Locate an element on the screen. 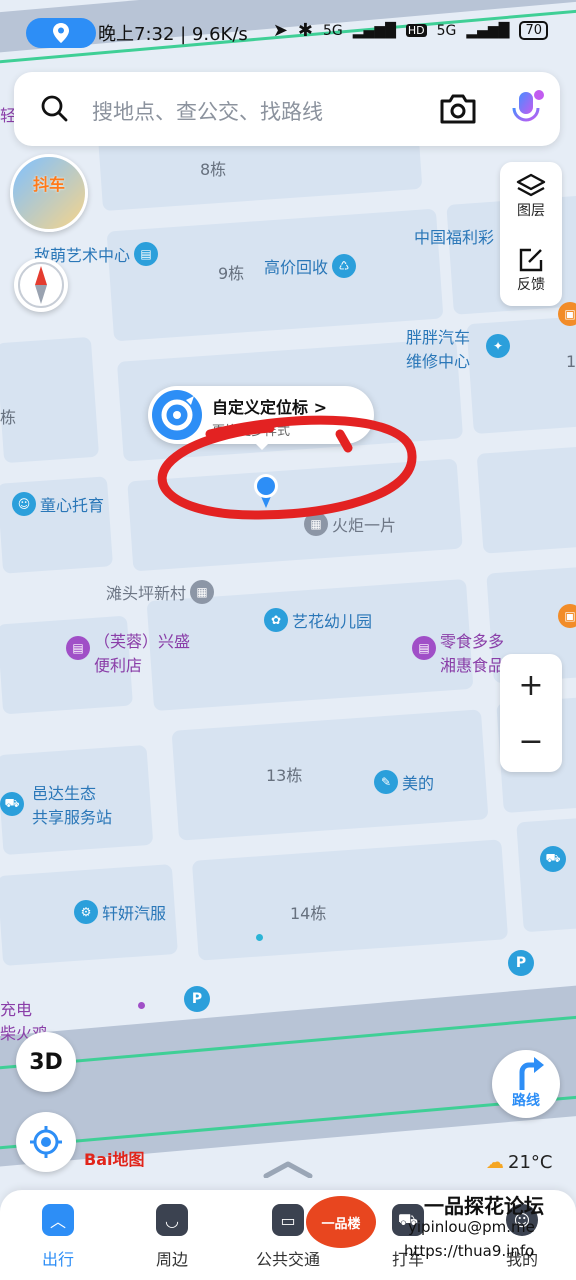  layers-button: 图层 is located at coordinates (531, 196).